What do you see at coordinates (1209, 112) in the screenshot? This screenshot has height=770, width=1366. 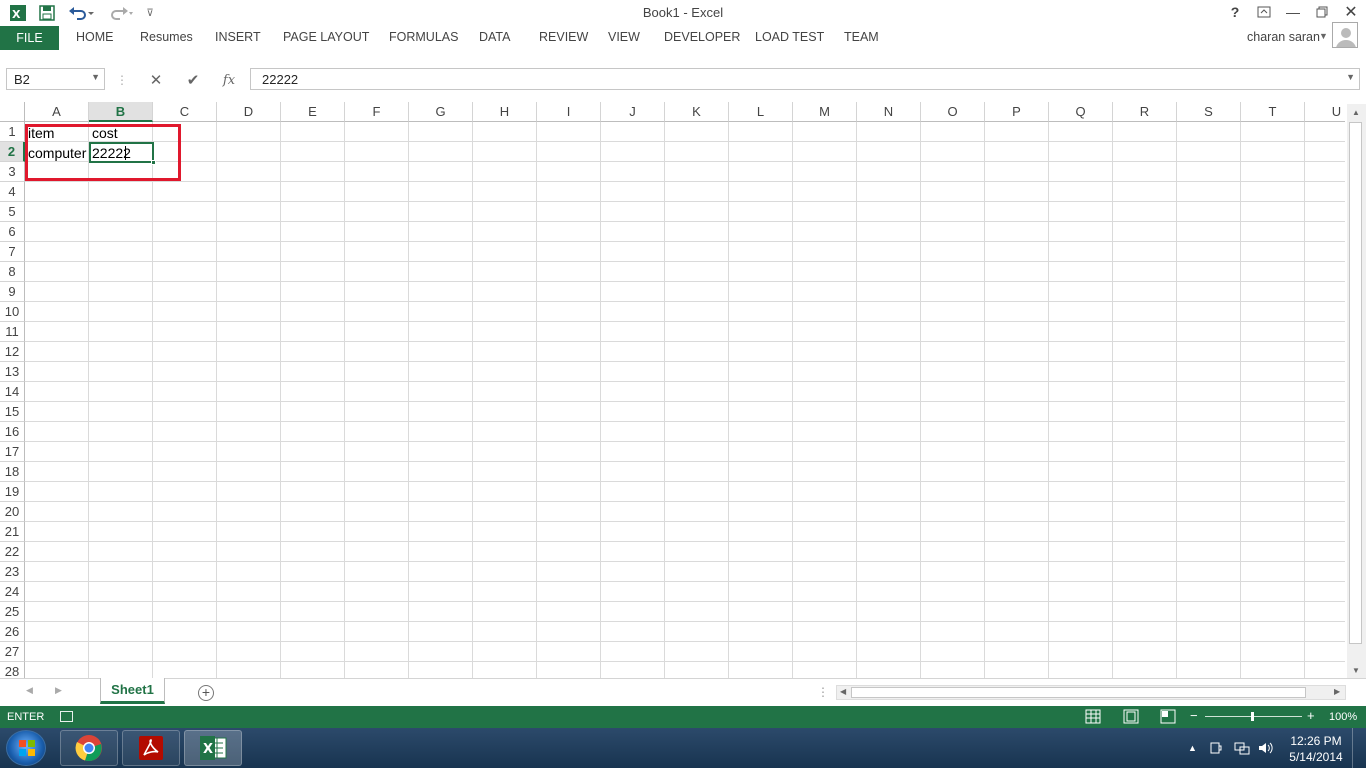 I see `column-header-s: S` at bounding box center [1209, 112].